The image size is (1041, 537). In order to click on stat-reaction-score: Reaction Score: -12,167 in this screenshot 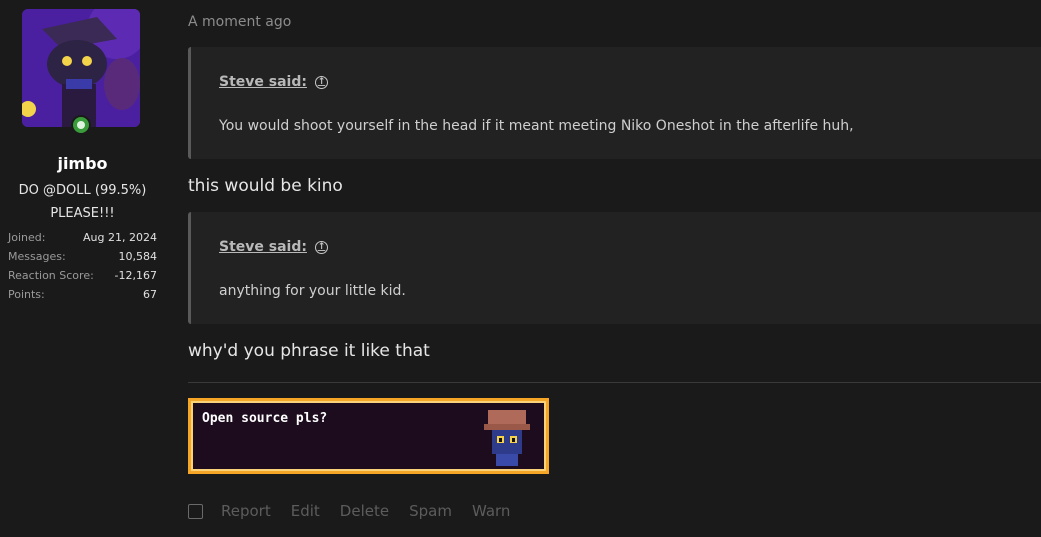, I will do `click(82, 275)`.